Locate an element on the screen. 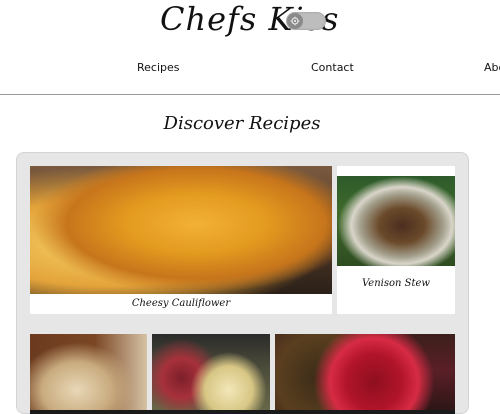 This screenshot has height=414, width=500. gear-icon is located at coordinates (295, 21).